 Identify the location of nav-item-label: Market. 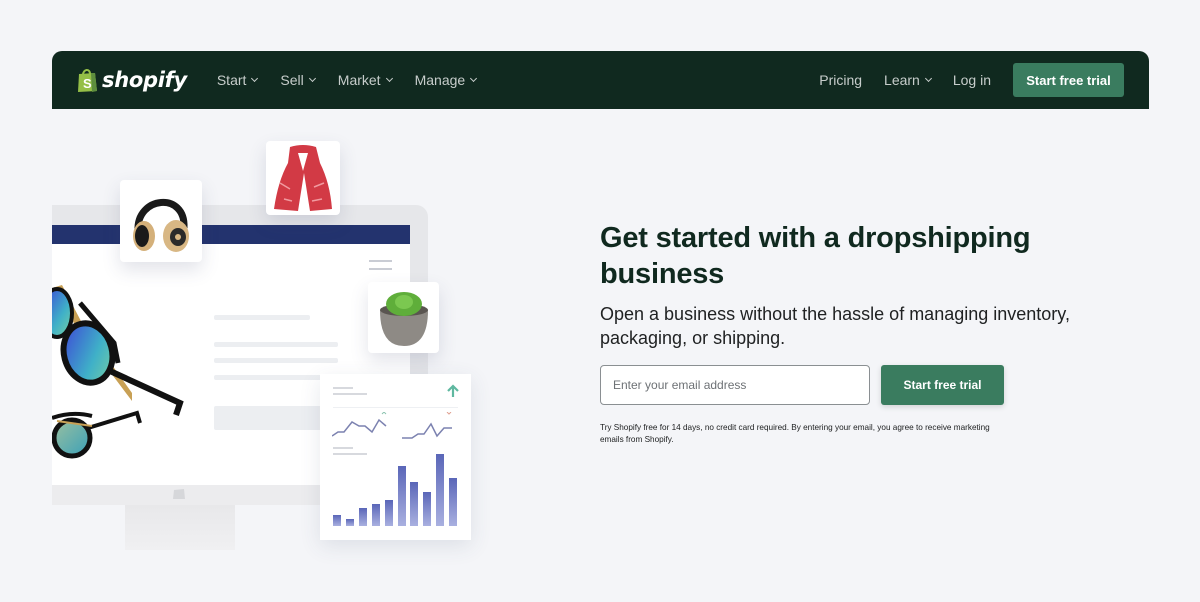
(359, 80).